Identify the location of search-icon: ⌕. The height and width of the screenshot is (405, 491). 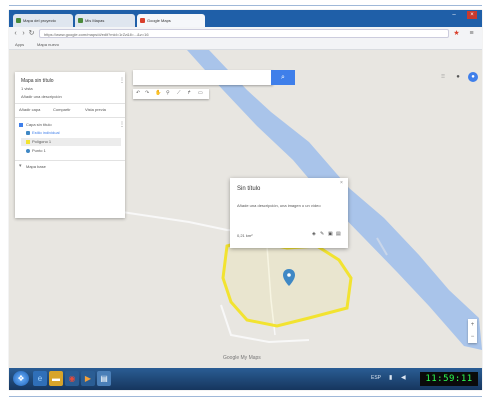
(283, 77).